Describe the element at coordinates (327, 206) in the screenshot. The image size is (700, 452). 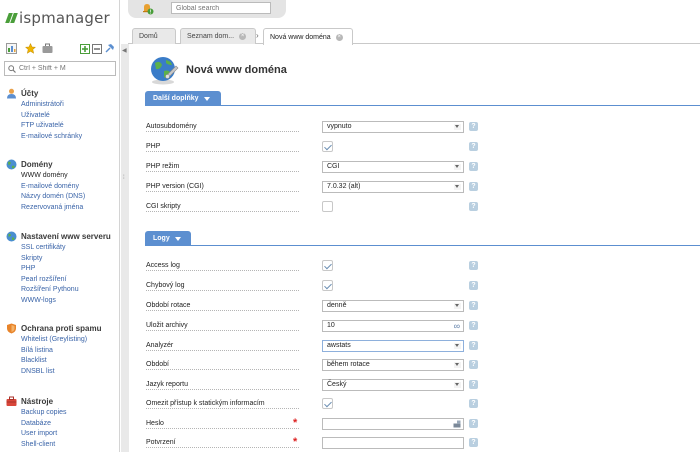
I see `cgi-scripts-checkbox` at that location.